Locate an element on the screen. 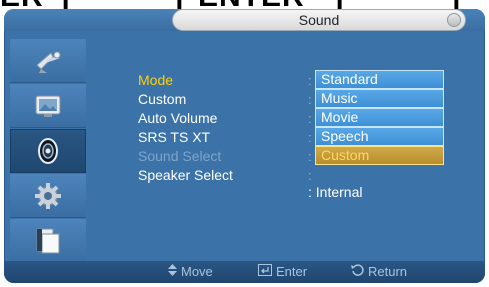  option-movie: Movie is located at coordinates (379, 117).